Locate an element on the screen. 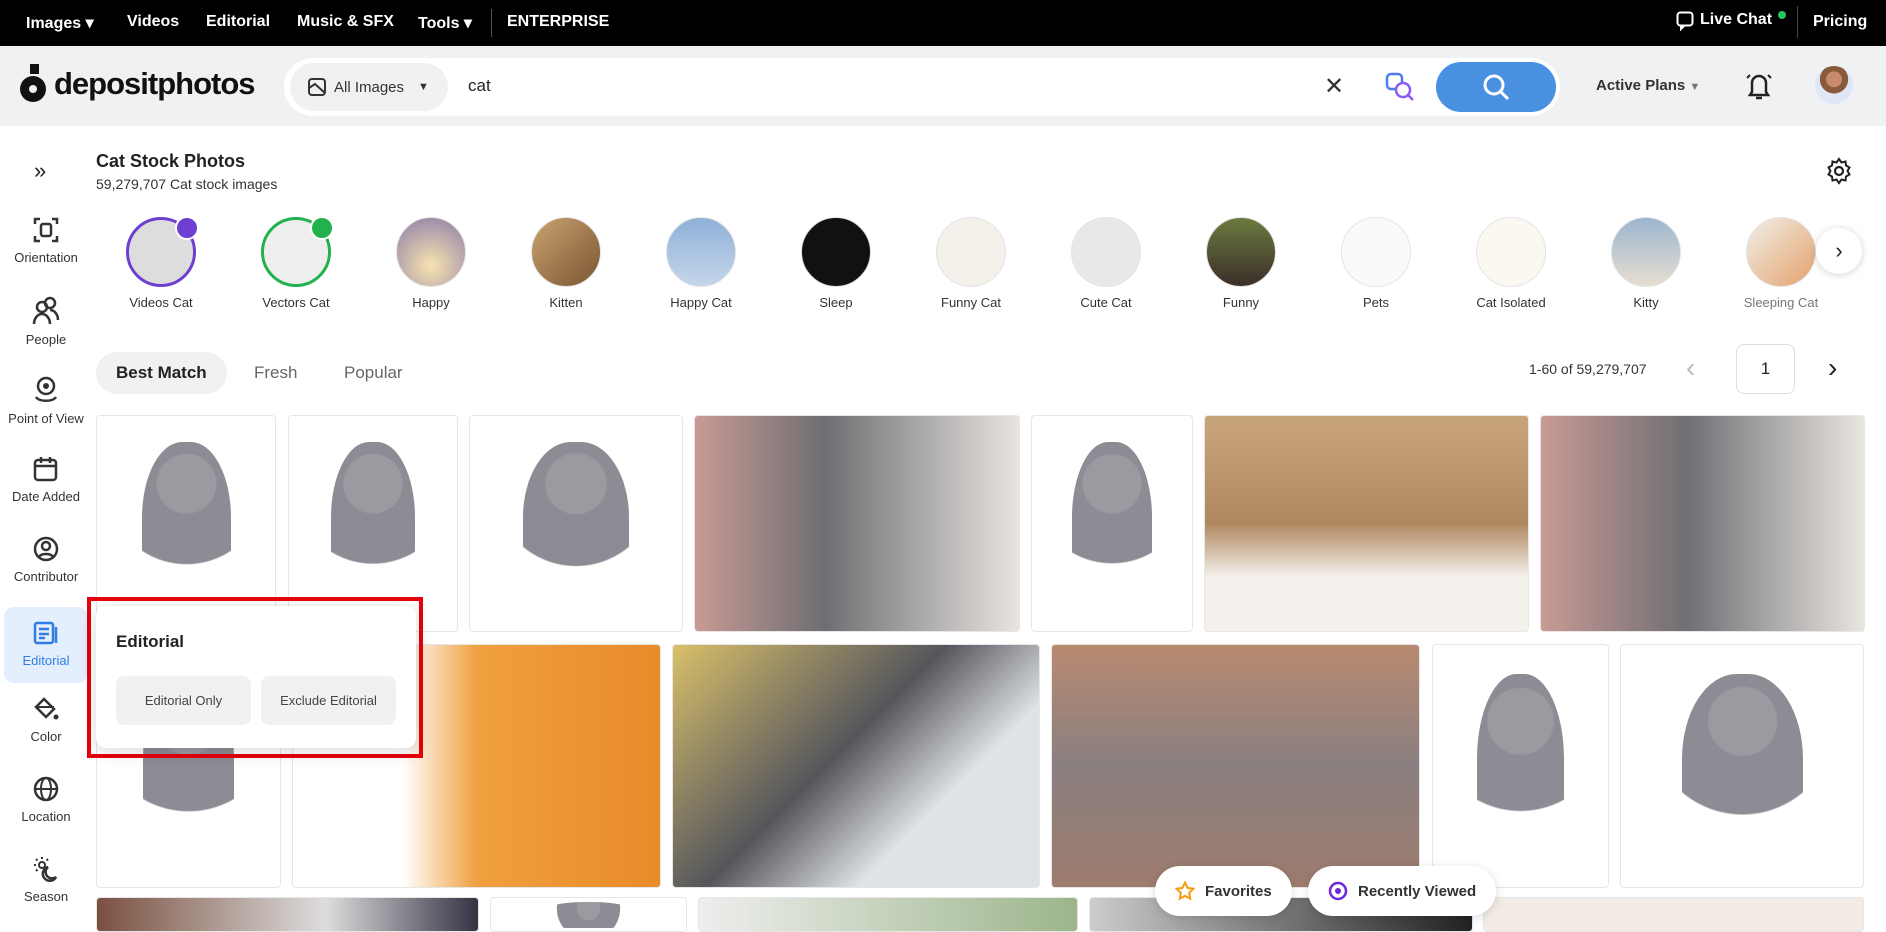 This screenshot has height=932, width=1886. label: Point of View is located at coordinates (46, 418).